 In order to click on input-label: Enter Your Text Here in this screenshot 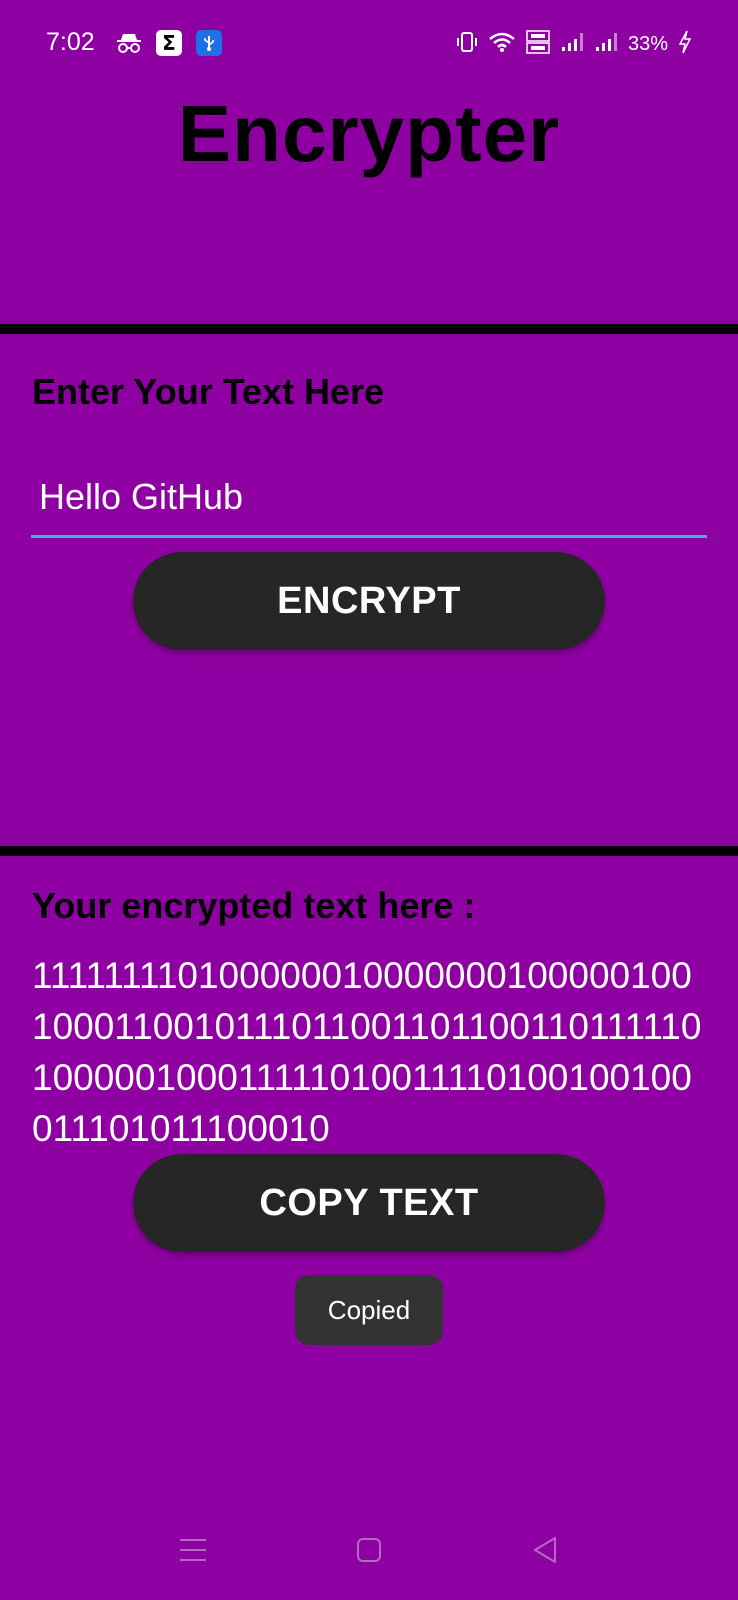, I will do `click(208, 391)`.